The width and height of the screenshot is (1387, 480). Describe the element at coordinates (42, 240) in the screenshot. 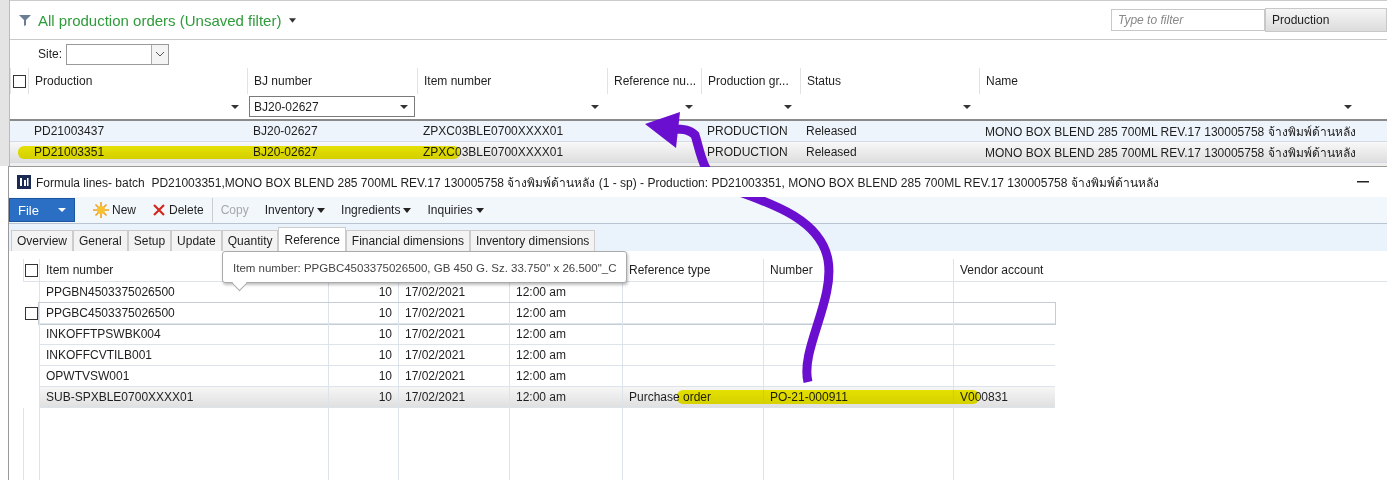

I see `tab: Overview` at that location.